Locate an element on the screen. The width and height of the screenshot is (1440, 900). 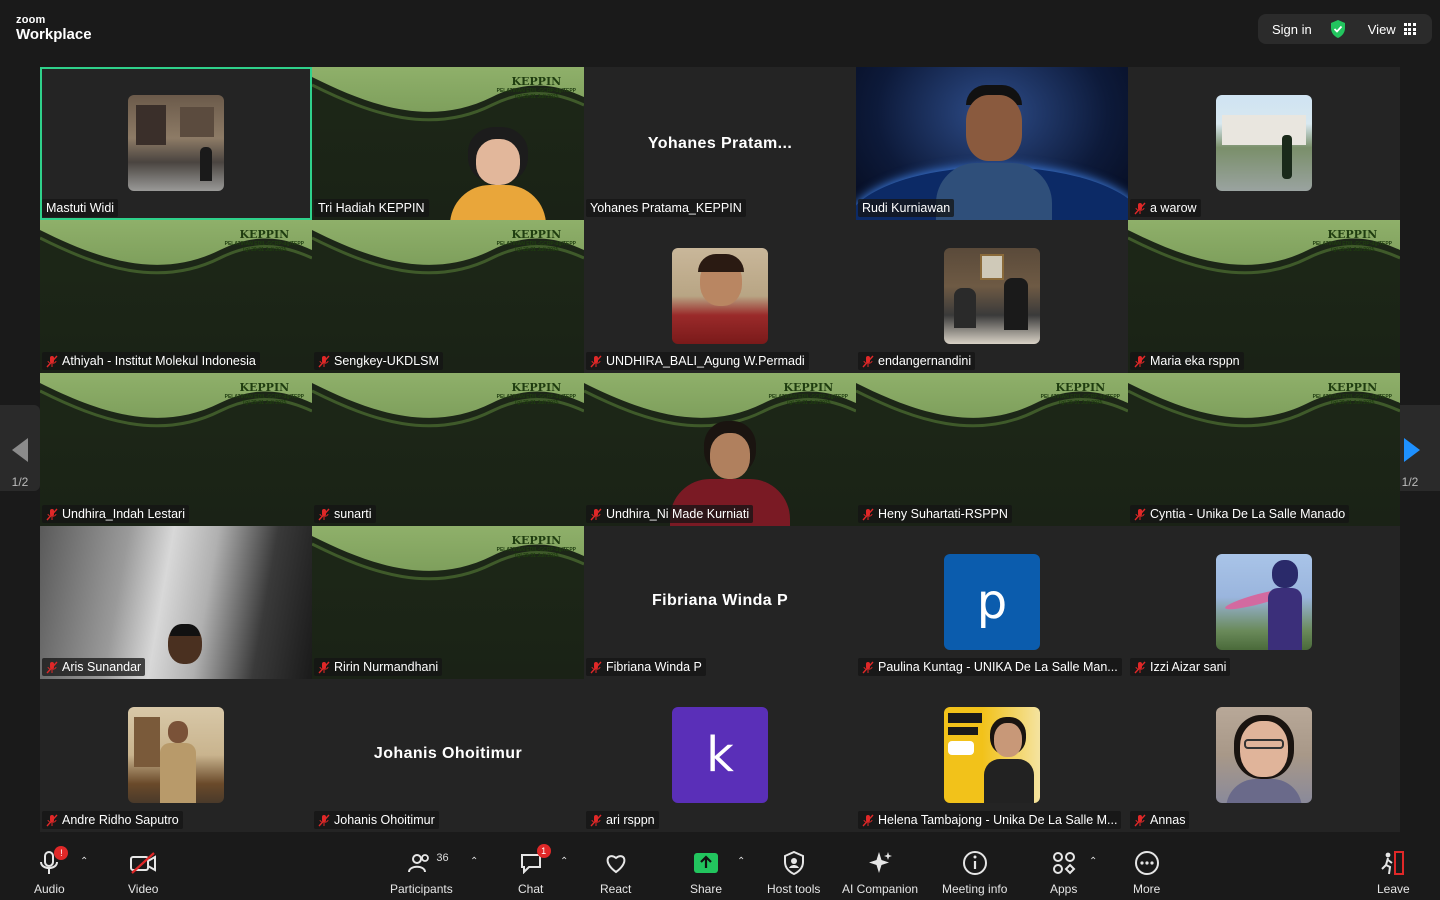
grid-view-icon is located at coordinates (1409, 29).